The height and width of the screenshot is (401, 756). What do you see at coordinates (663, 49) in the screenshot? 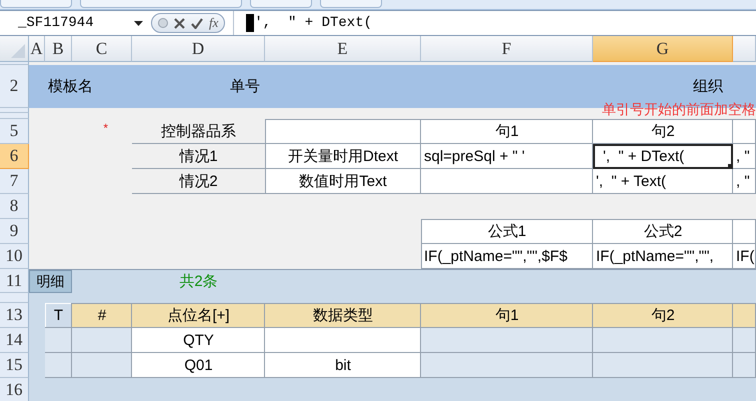
I see `column-header: G` at bounding box center [663, 49].